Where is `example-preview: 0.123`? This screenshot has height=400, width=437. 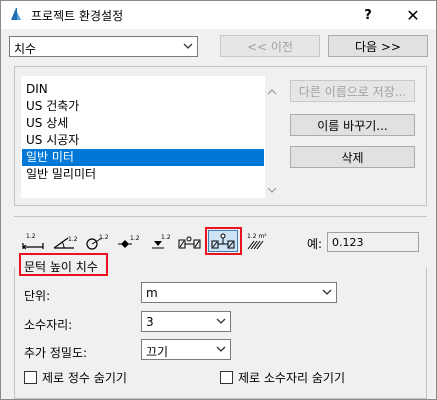
example-preview: 0.123 is located at coordinates (373, 242).